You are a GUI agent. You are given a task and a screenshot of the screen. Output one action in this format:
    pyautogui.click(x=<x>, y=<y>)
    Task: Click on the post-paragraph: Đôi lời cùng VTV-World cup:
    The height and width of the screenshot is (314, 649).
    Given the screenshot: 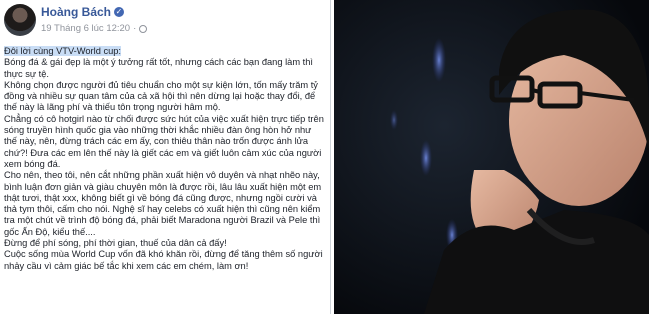 What is the action you would take?
    pyautogui.click(x=165, y=51)
    